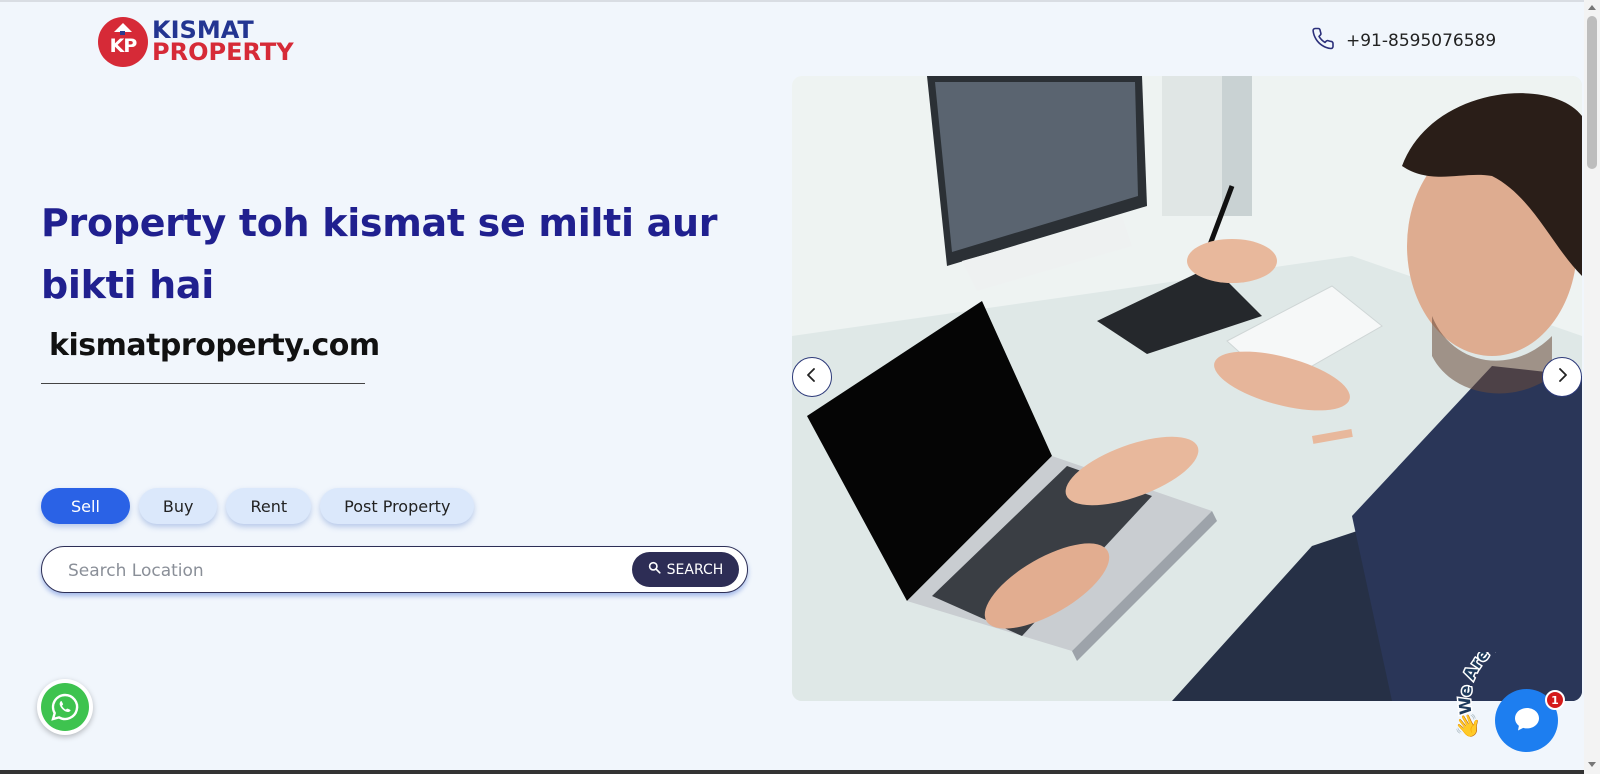  I want to click on phone-number: +91-8595076589, so click(1421, 41).